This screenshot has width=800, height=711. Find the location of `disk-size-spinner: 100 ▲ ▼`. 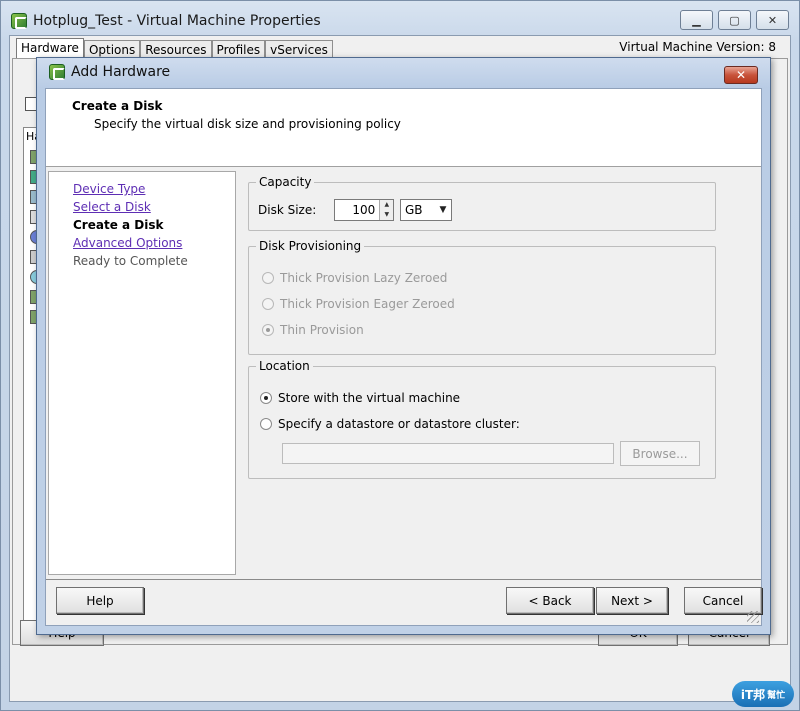

disk-size-spinner: 100 ▲ ▼ is located at coordinates (364, 210).